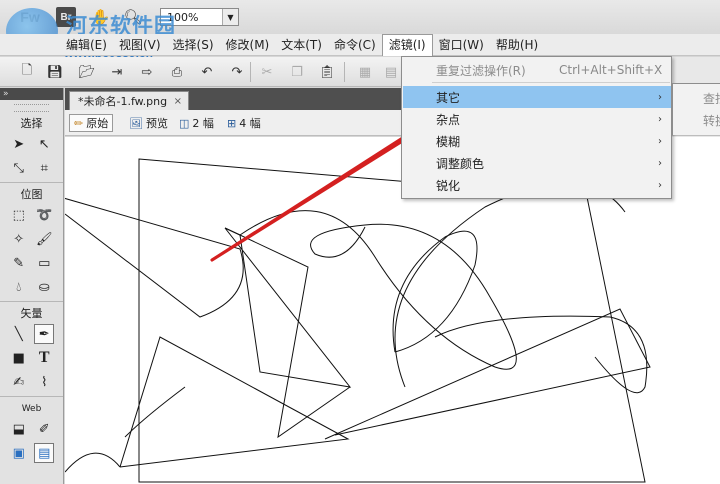 This screenshot has width=720, height=484. Describe the element at coordinates (44, 263) in the screenshot. I see `eraser-tool-icon: ▭` at that location.